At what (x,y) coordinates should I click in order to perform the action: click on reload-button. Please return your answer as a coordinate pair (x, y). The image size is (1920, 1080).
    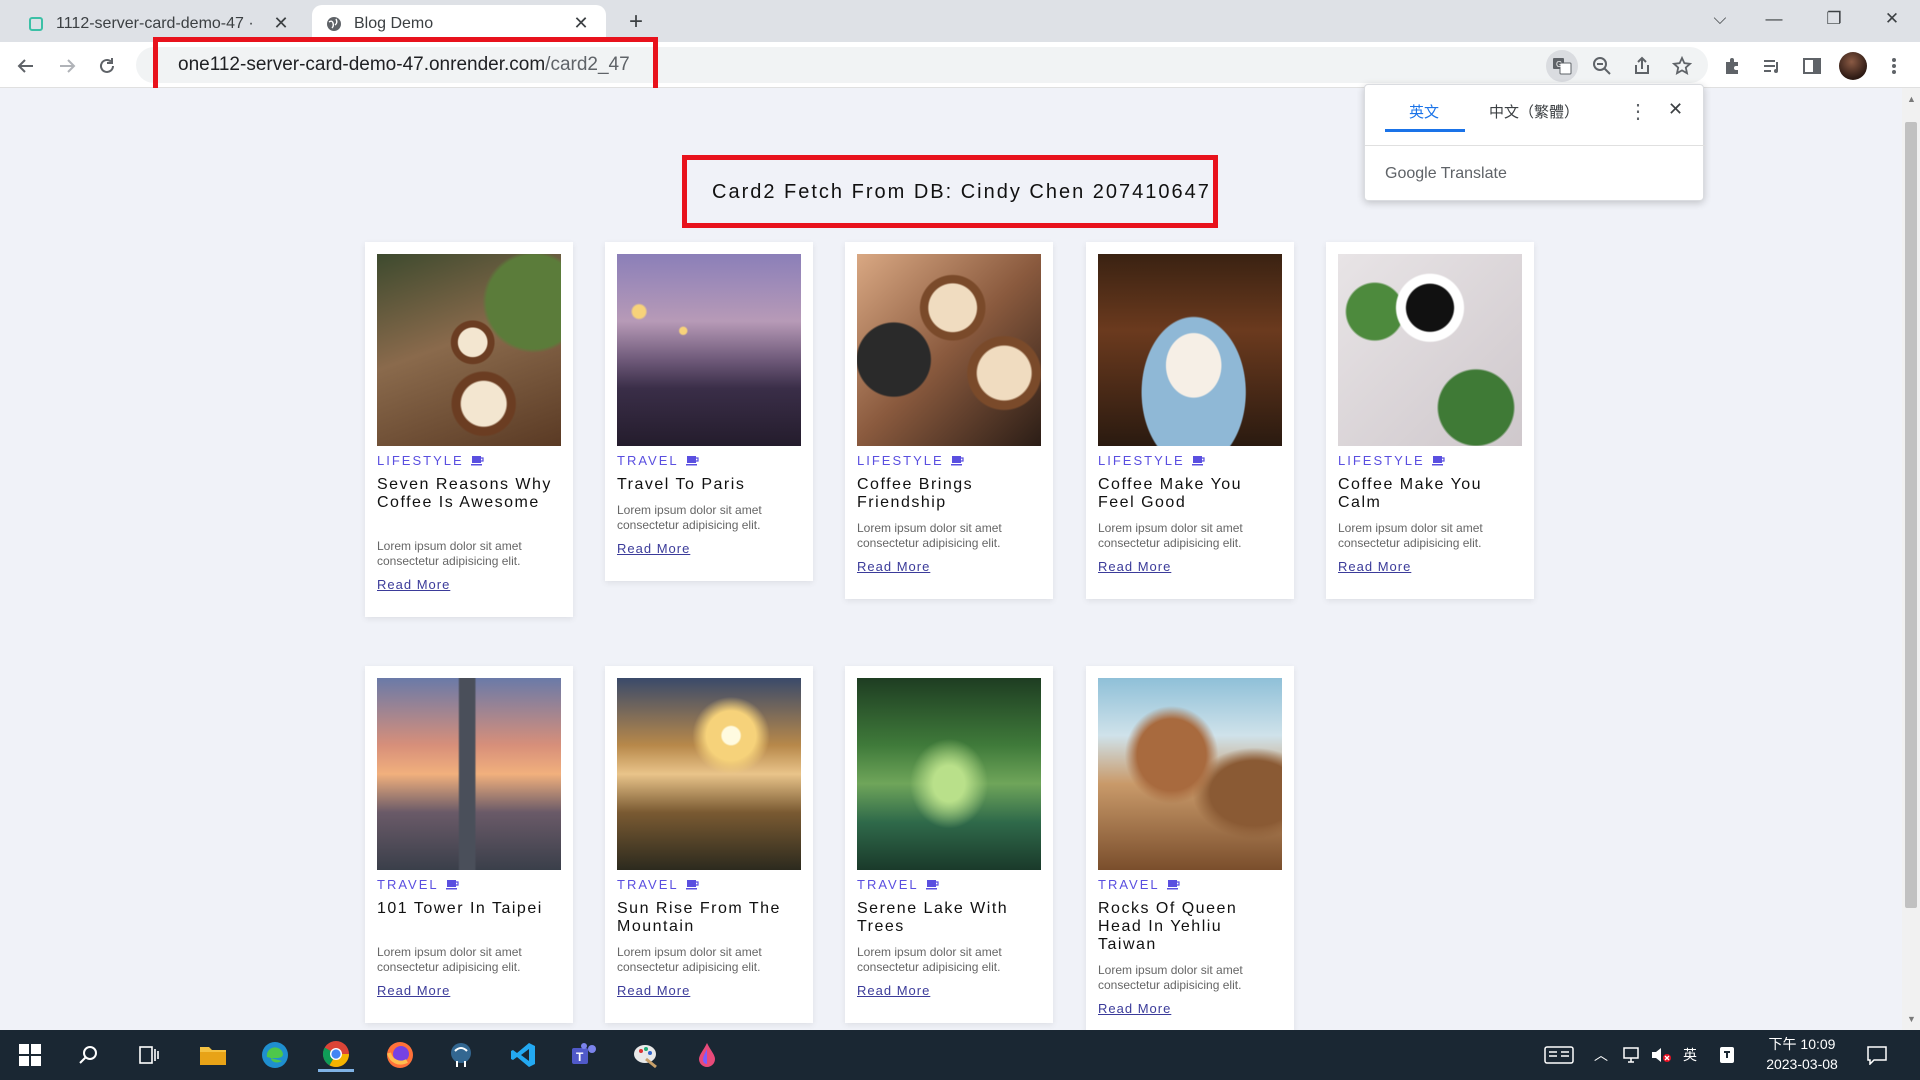
    Looking at the image, I should click on (107, 66).